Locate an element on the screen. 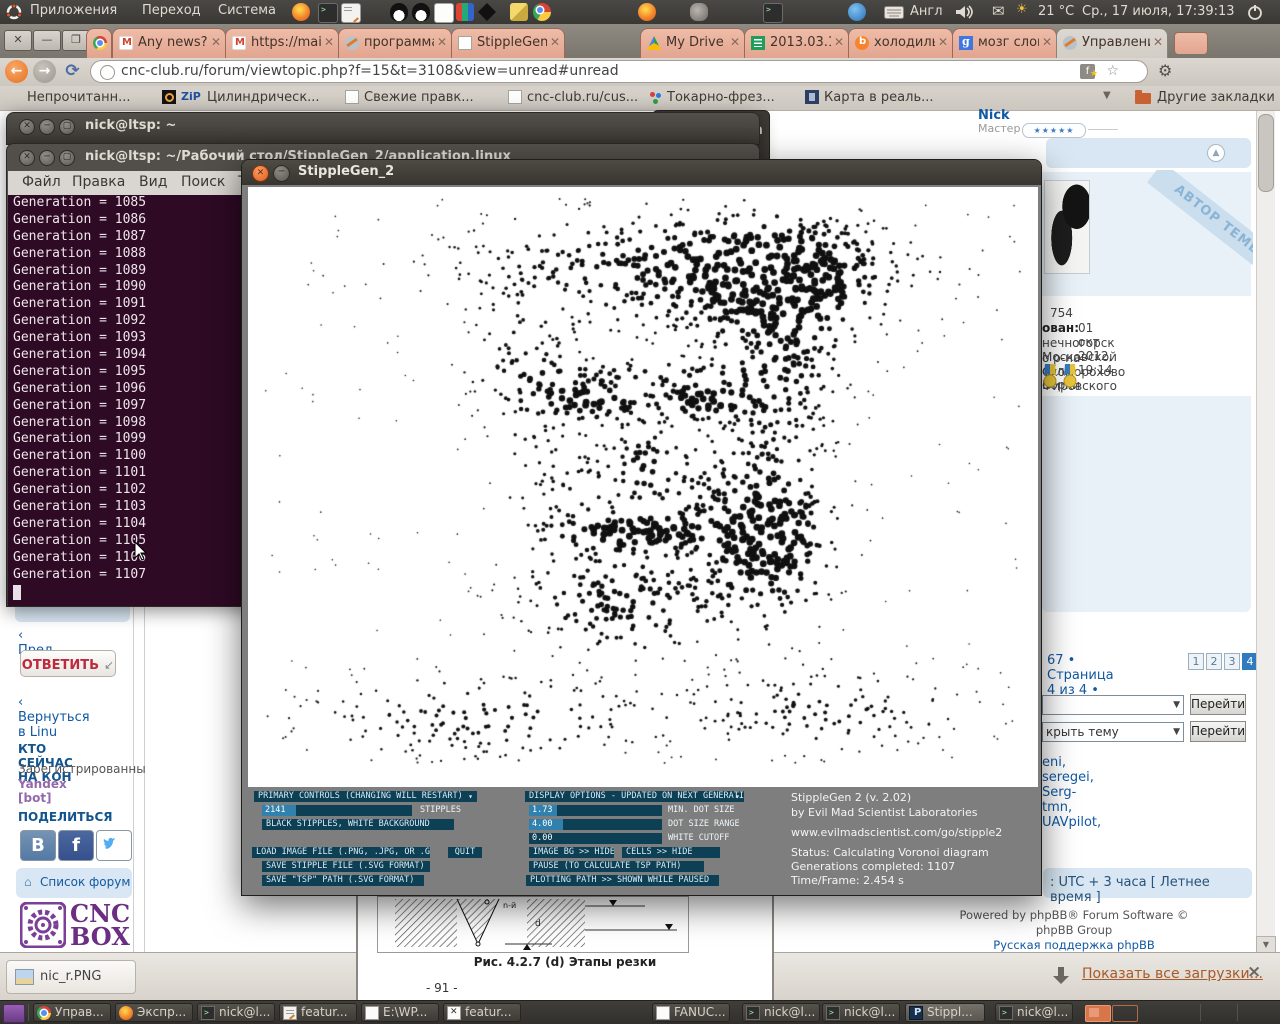 The height and width of the screenshot is (1024, 1280). cells-toggle: CELLS >> HIDE is located at coordinates (671, 852).